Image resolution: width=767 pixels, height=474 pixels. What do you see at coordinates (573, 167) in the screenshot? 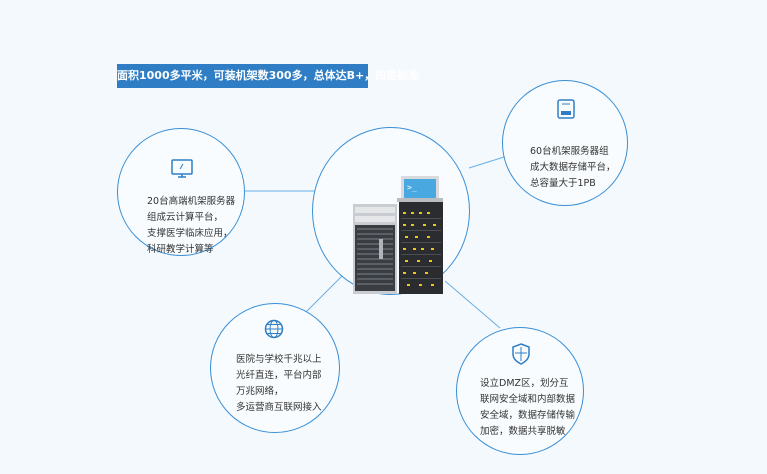
I see `storage-feature-text: 60台机架服务器组 成大数据存储平台， 总容量大于1PB` at bounding box center [573, 167].